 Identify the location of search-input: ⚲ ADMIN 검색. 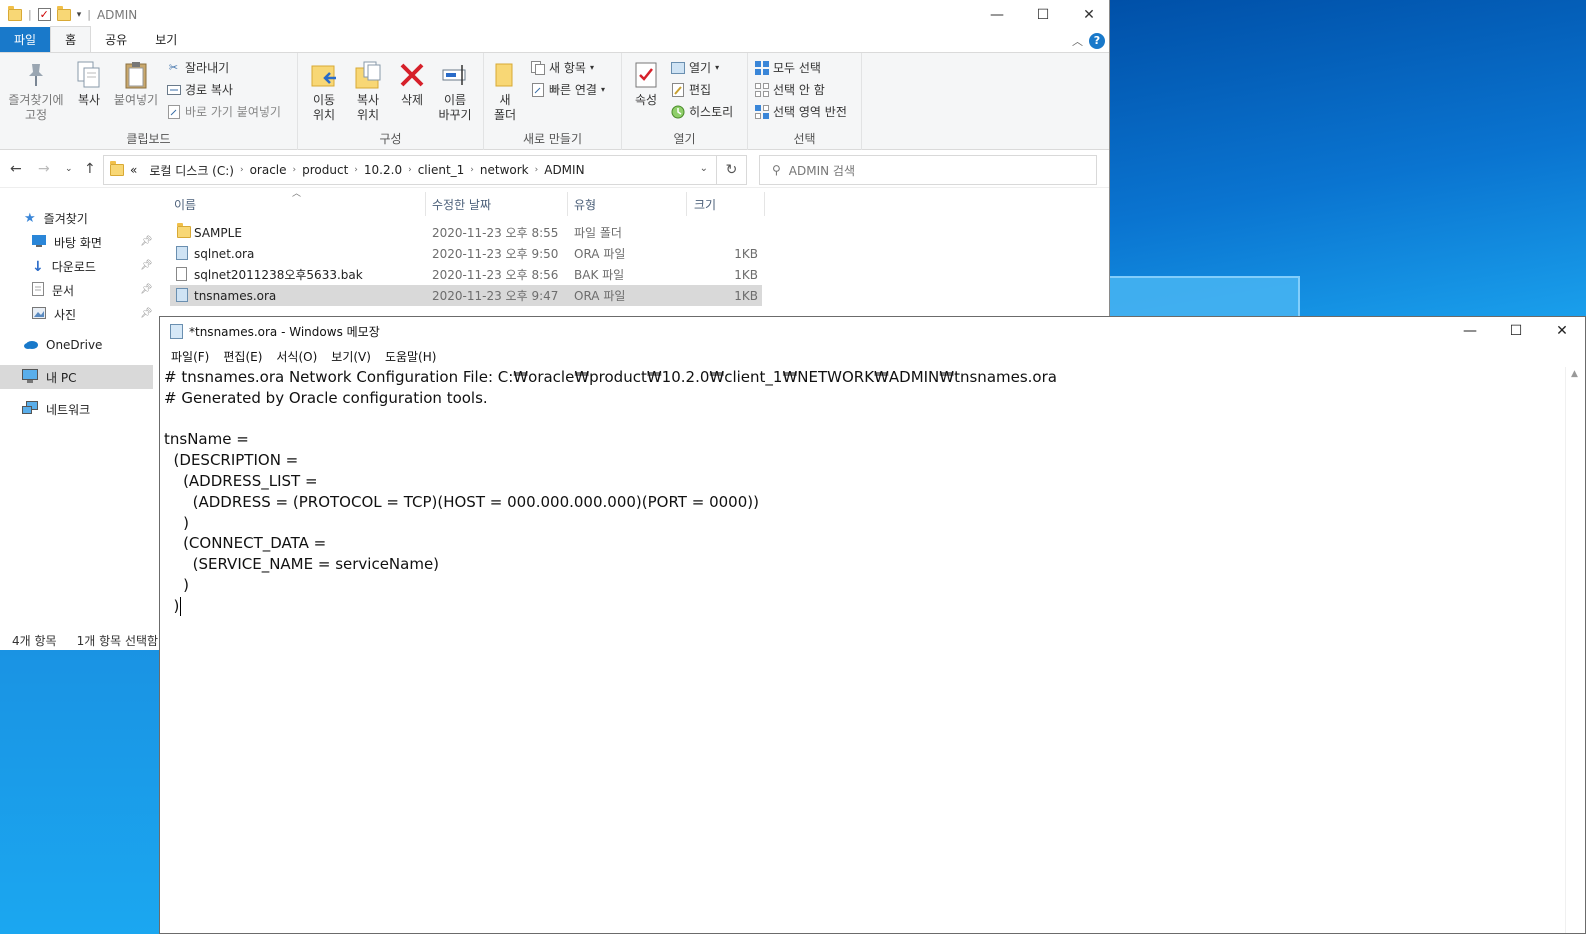
(928, 170).